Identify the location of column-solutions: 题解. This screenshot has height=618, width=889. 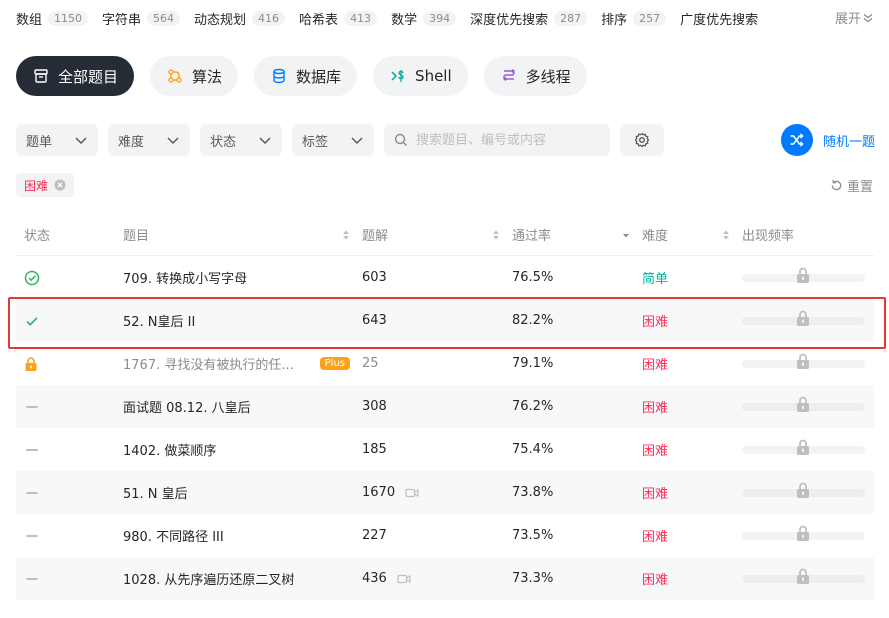
(437, 234).